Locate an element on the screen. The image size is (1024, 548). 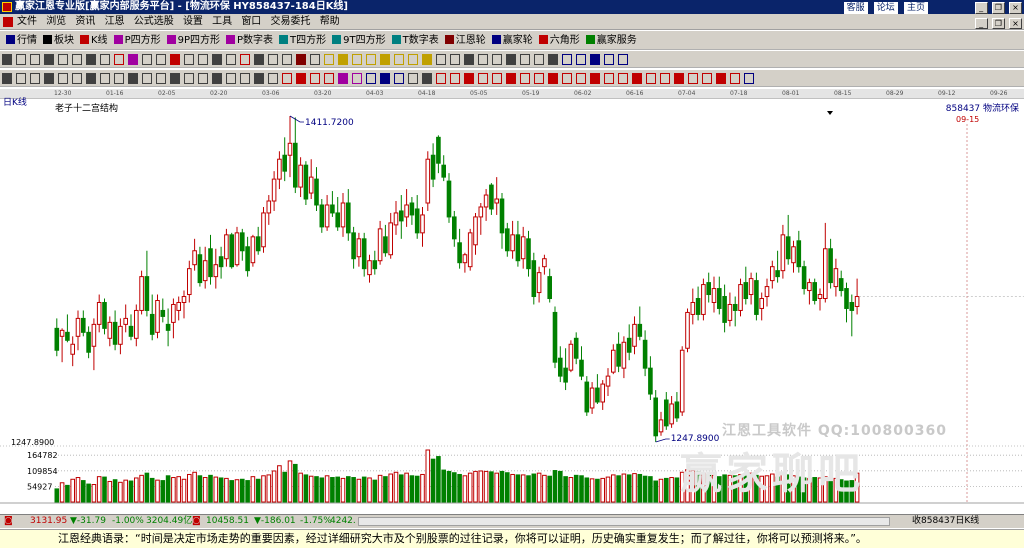
close-icon: × is located at coordinates (1015, 8).